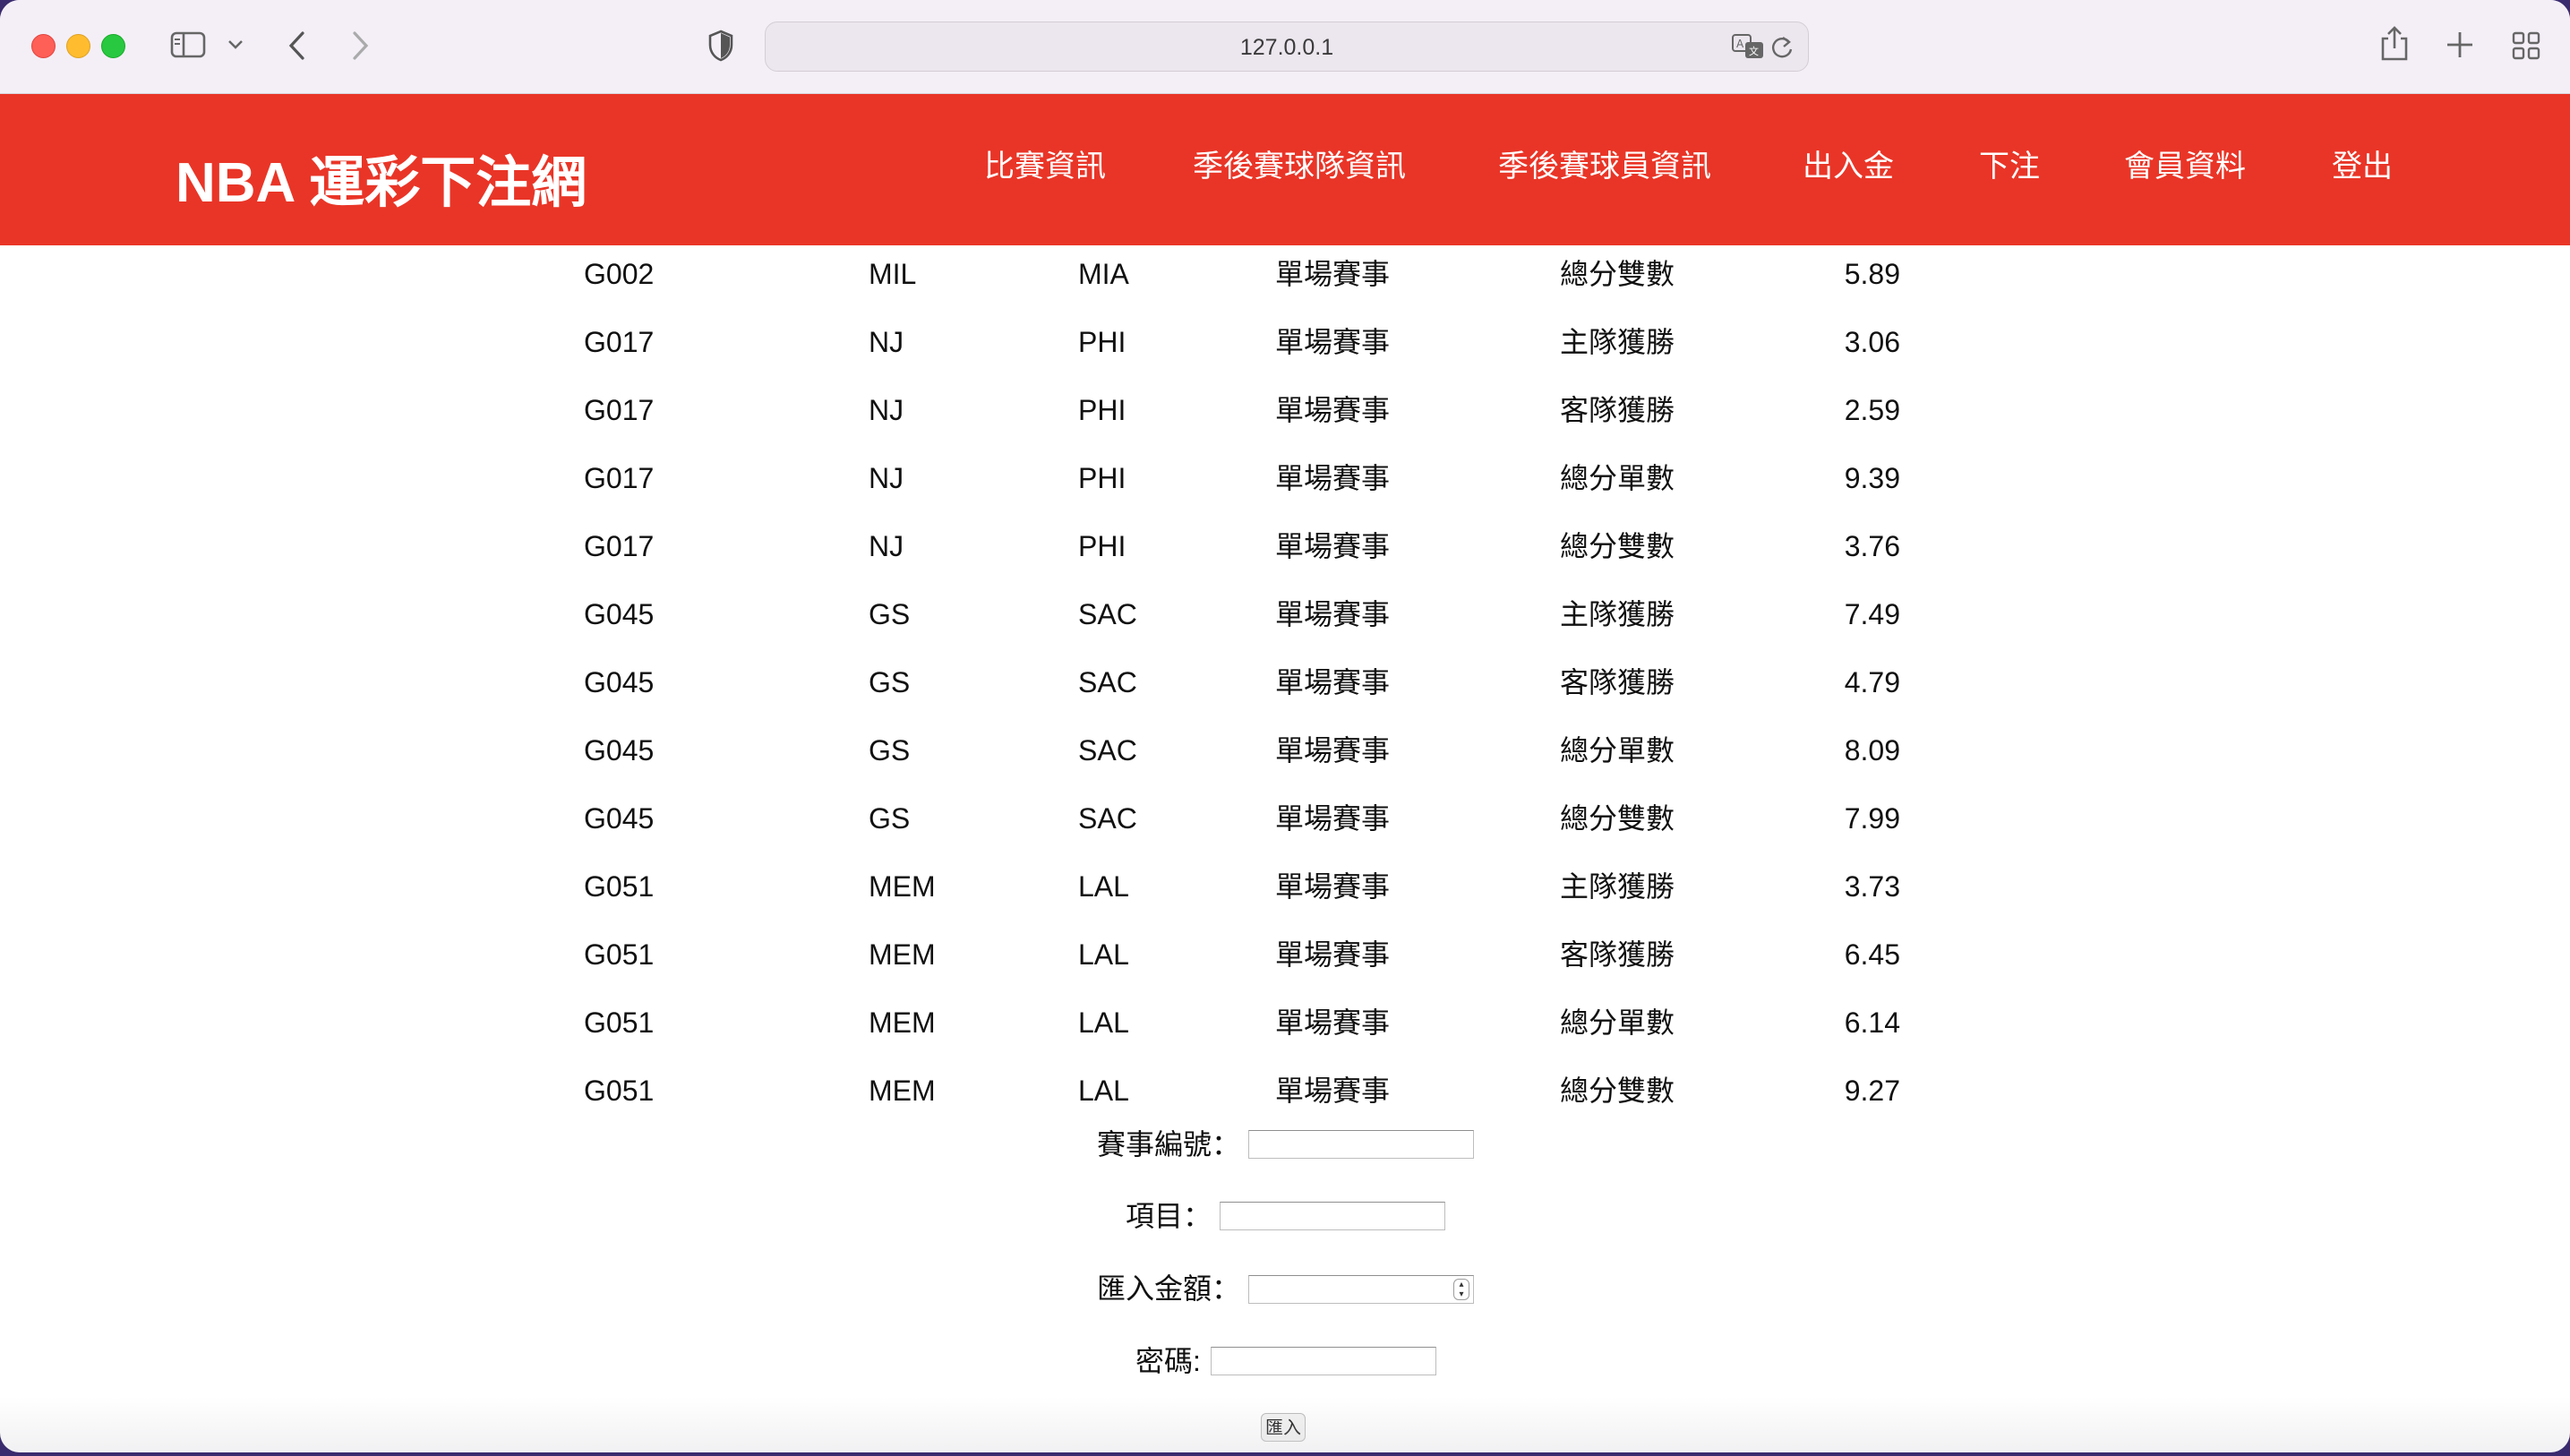  Describe the element at coordinates (1332, 1216) in the screenshot. I see `item-input` at that location.